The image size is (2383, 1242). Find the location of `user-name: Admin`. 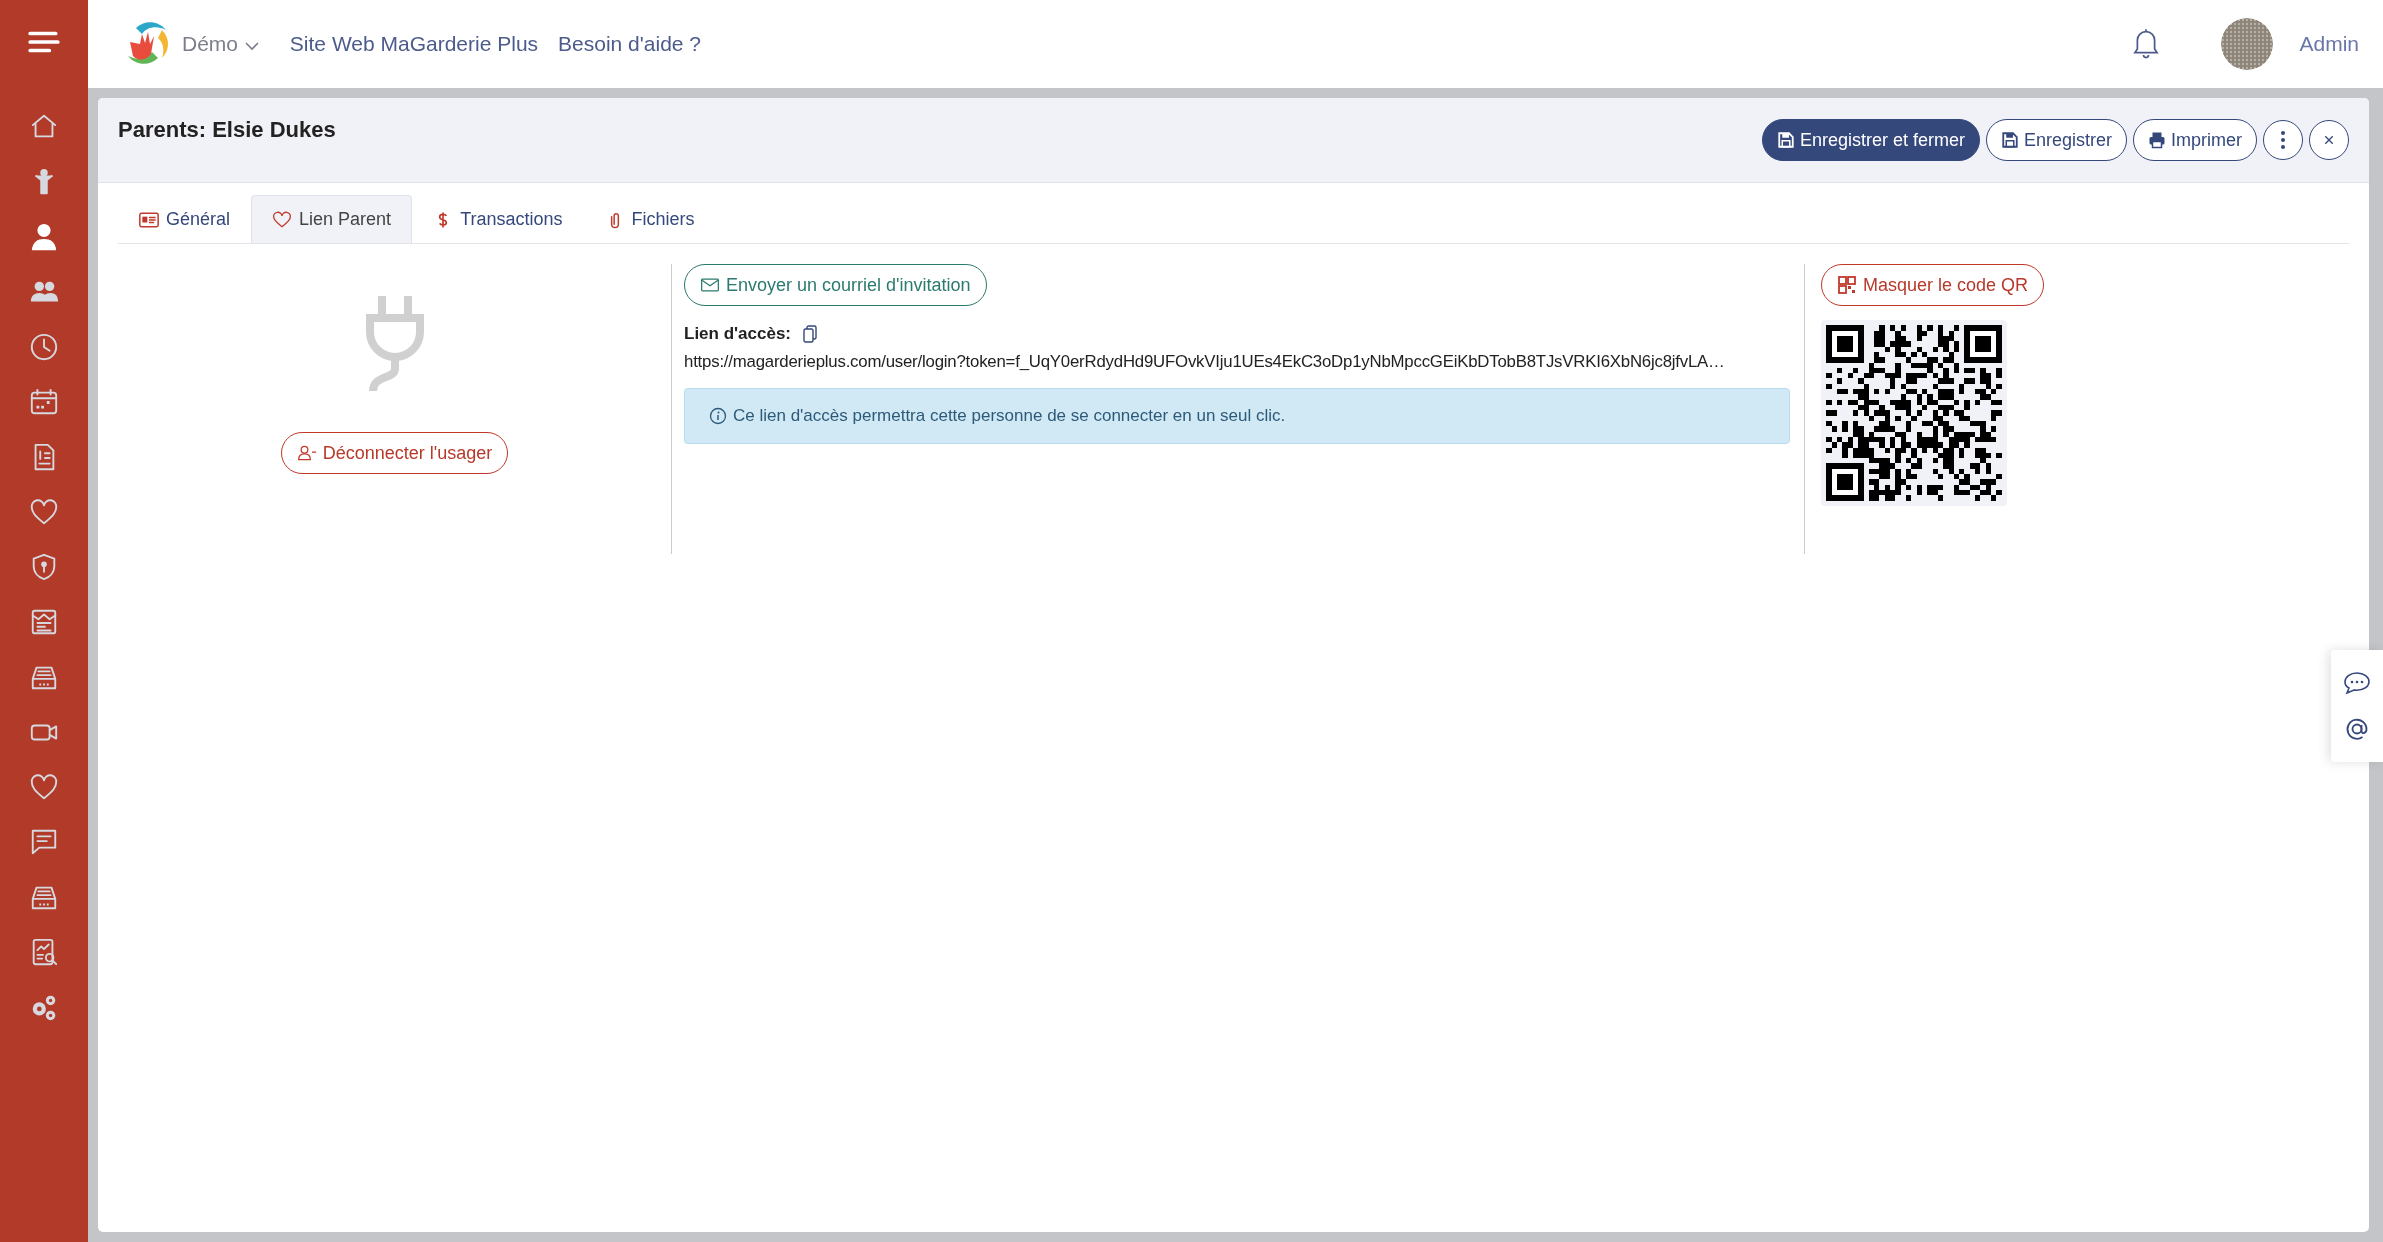

user-name: Admin is located at coordinates (2329, 44).